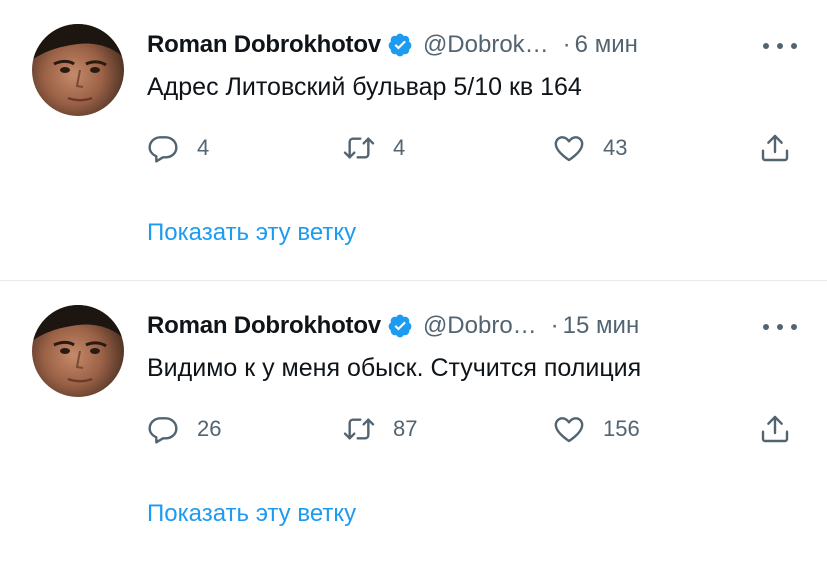  What do you see at coordinates (184, 429) in the screenshot?
I see `reply-button: 26` at bounding box center [184, 429].